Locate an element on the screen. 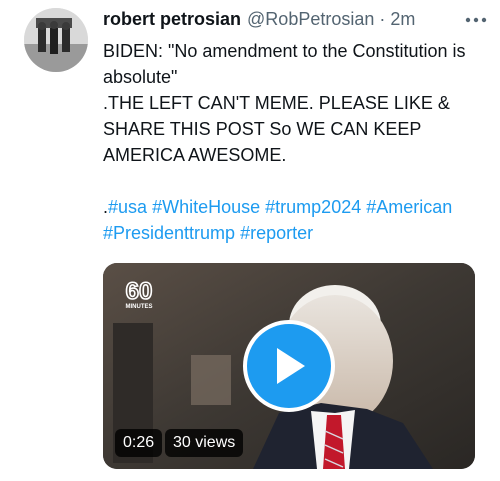  hashtag-link: #WhiteHouse is located at coordinates (206, 207).